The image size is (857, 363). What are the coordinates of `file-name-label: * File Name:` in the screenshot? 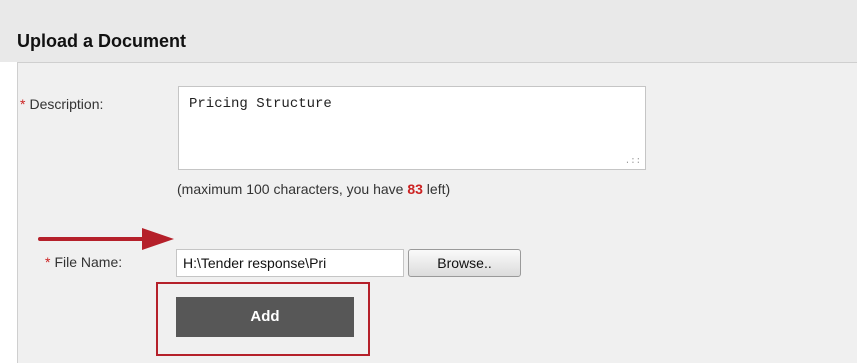 It's located at (83, 262).